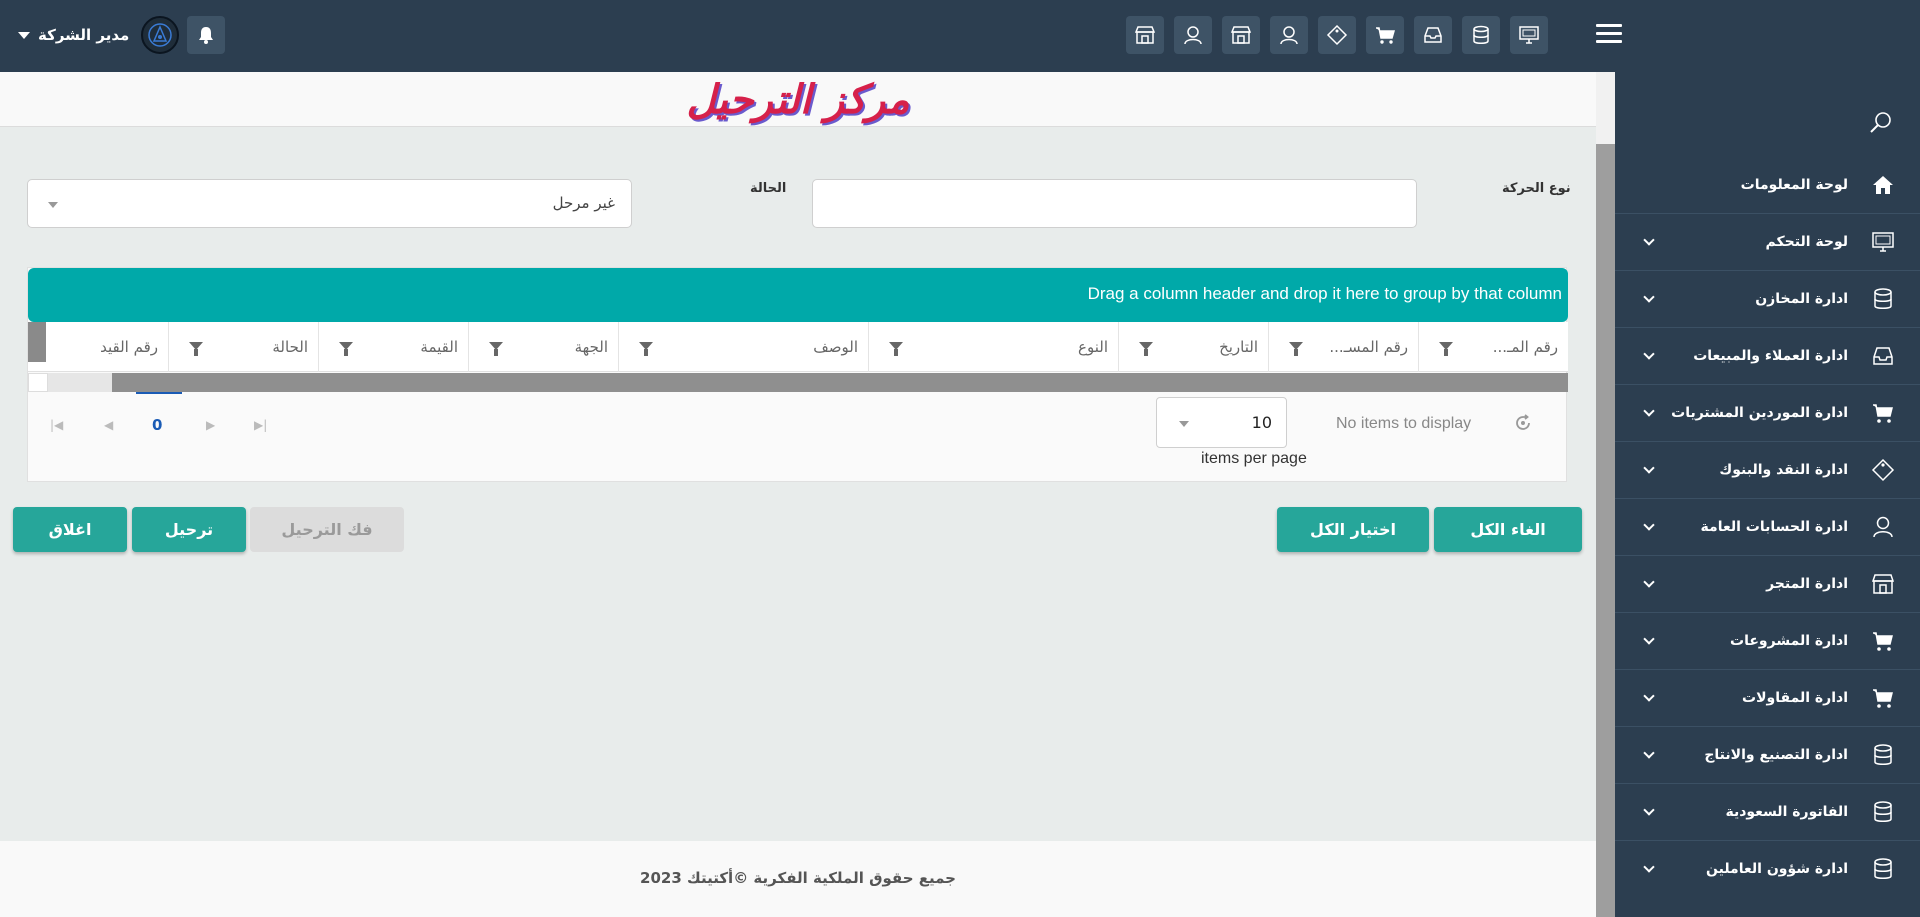 The height and width of the screenshot is (917, 1920). I want to click on unpost-button: فك الترحيل, so click(327, 529).